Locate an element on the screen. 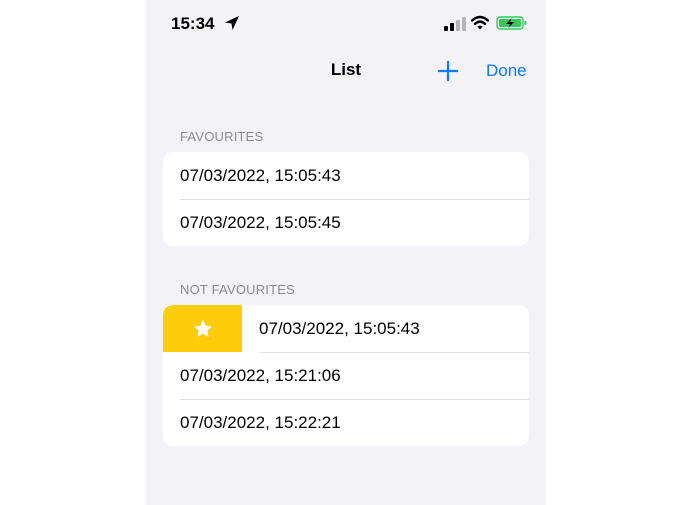  section-header-not-favourites: NOT FAVOURITES is located at coordinates (238, 289).